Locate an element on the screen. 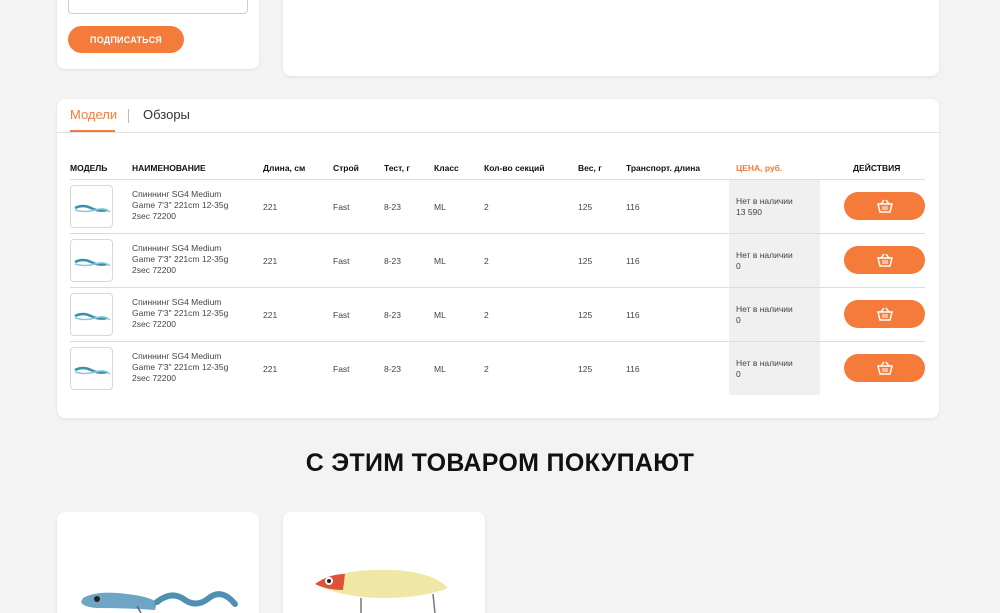 This screenshot has height=613, width=1000. header-transport: Транспорт. длина is located at coordinates (663, 168).